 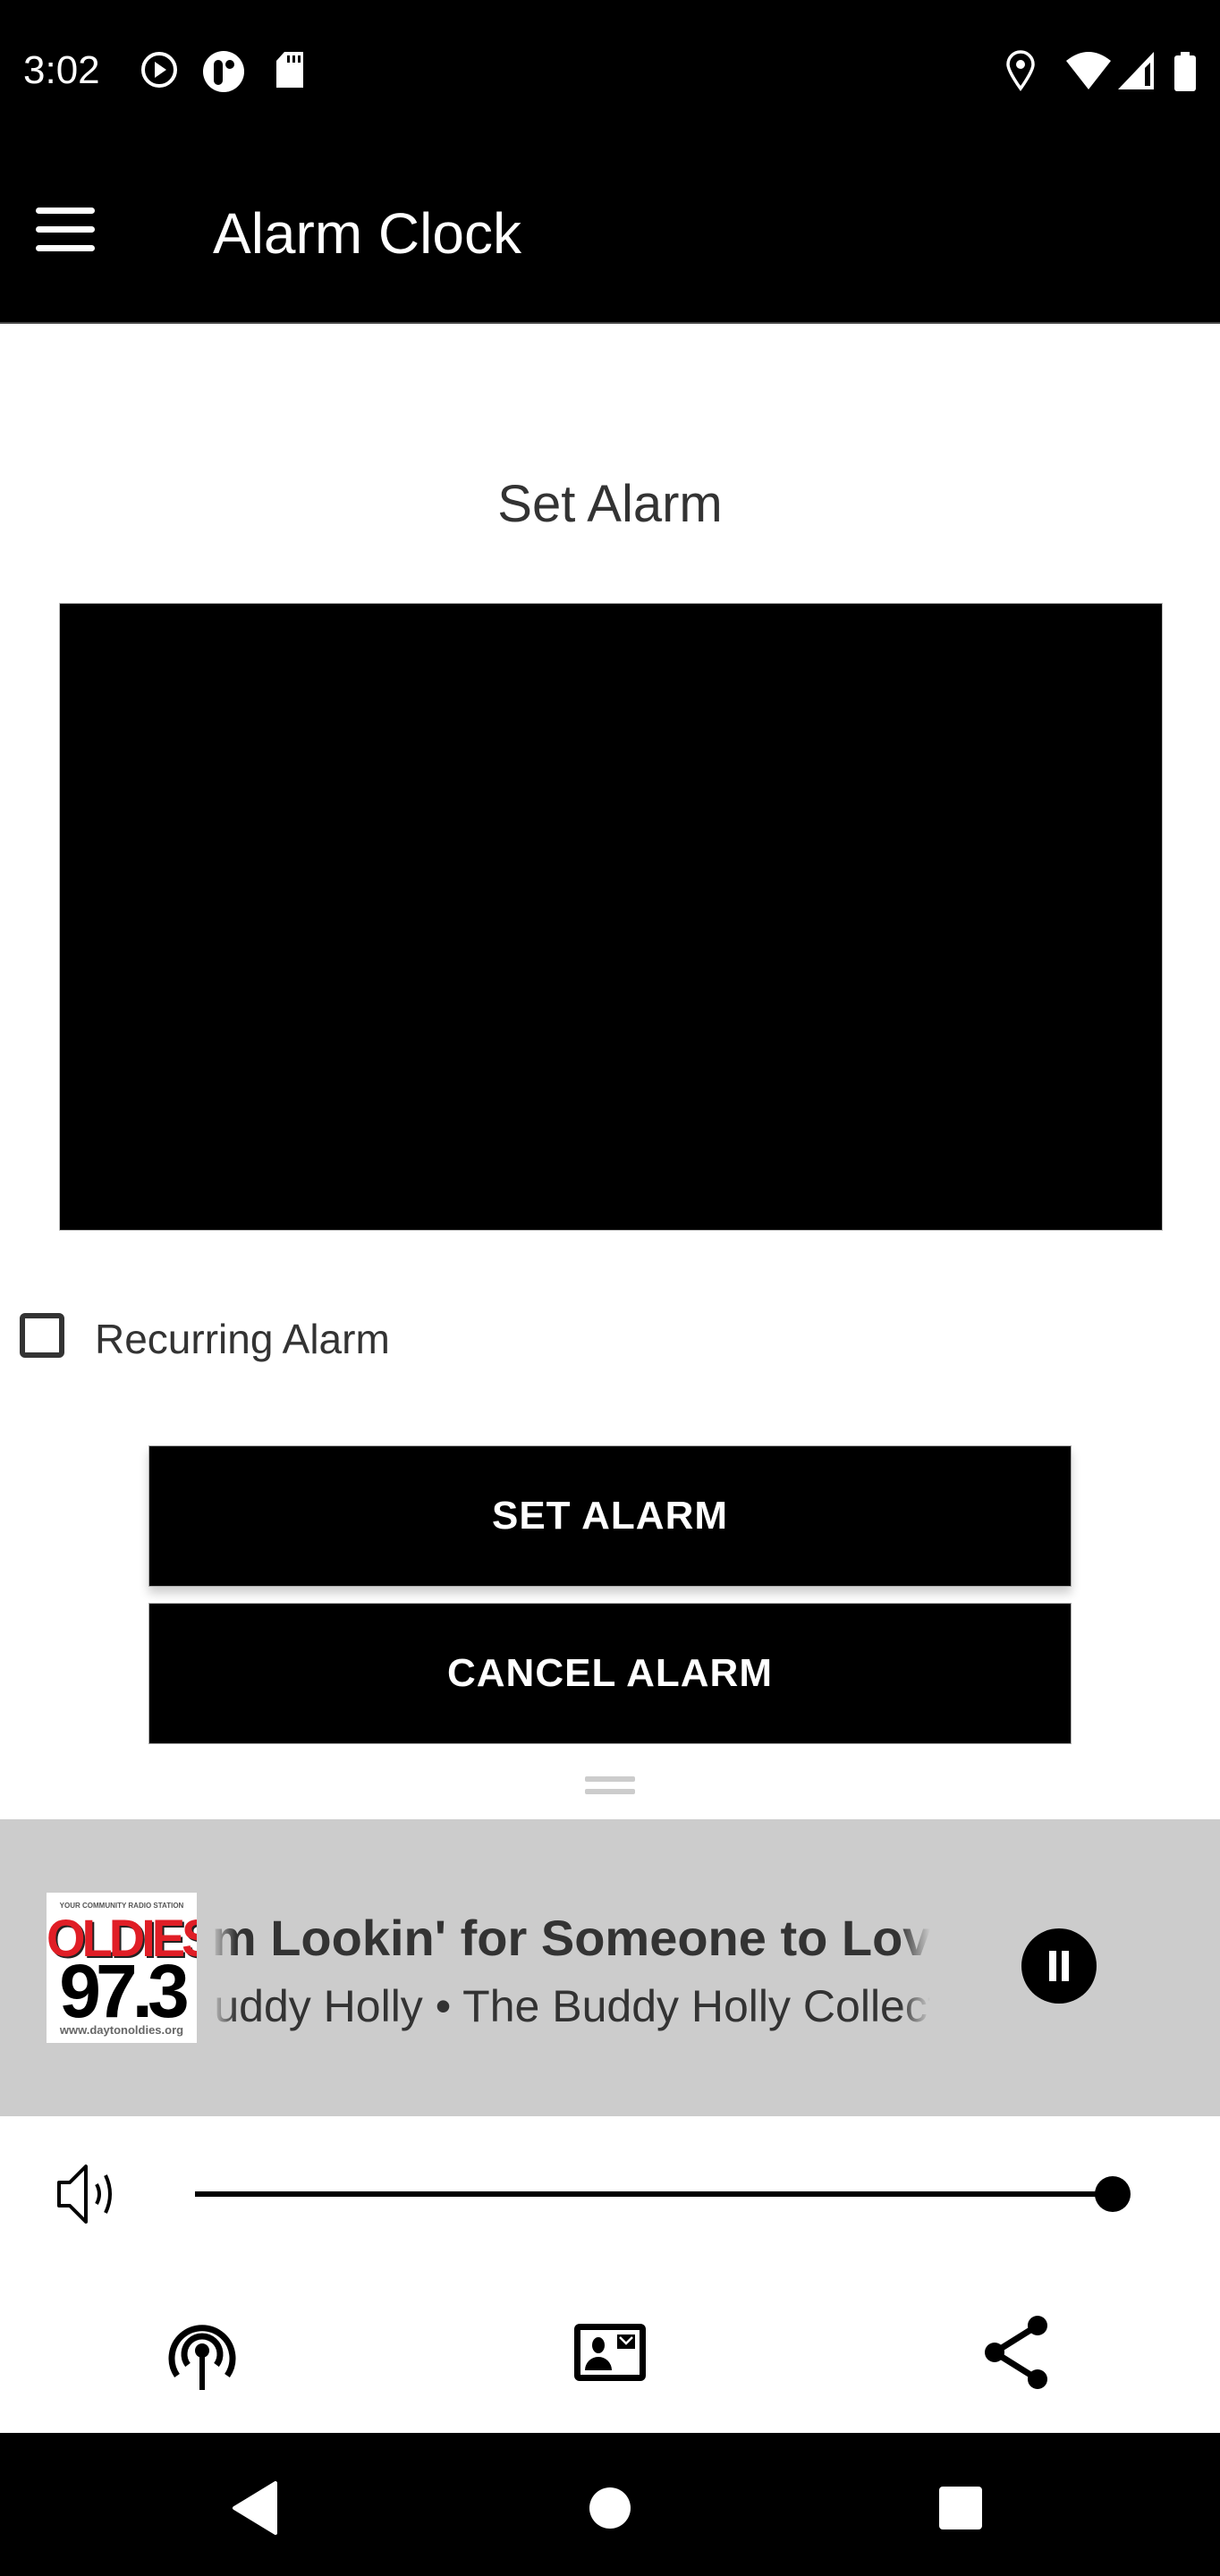 What do you see at coordinates (1020, 70) in the screenshot?
I see `location-icon` at bounding box center [1020, 70].